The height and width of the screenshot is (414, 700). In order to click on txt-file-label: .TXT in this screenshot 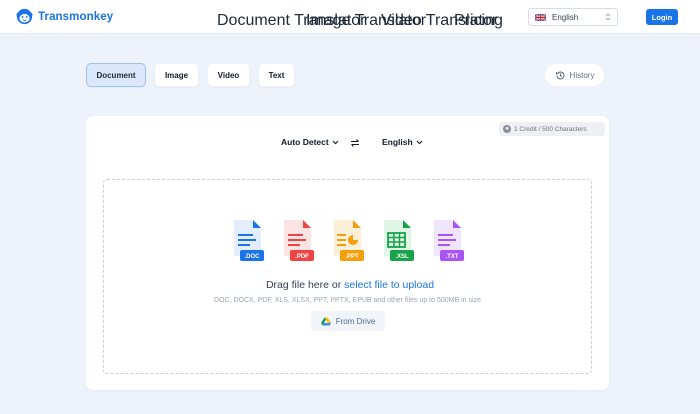, I will do `click(452, 257)`.